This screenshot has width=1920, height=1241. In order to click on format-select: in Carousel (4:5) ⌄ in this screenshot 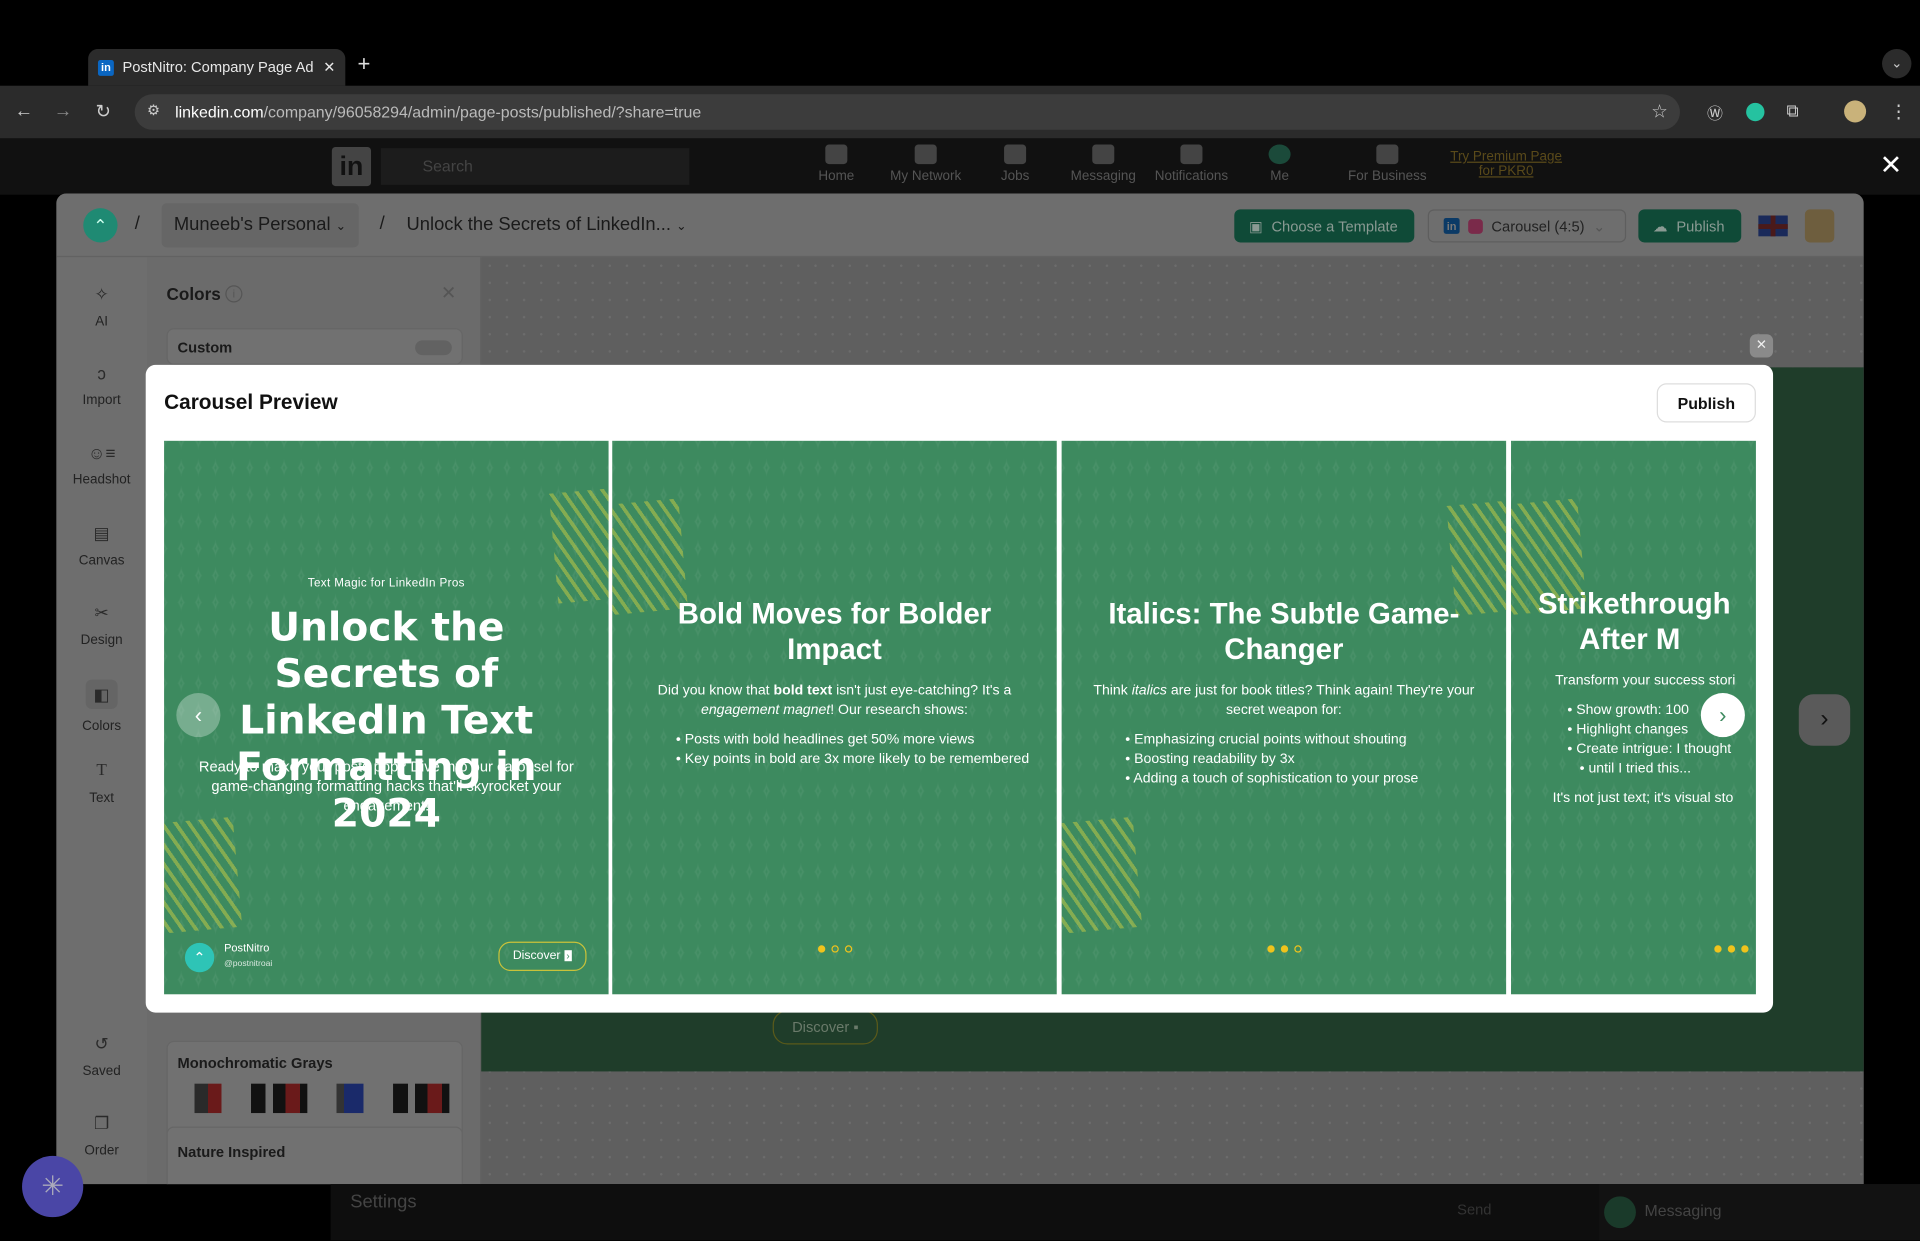, I will do `click(1527, 226)`.